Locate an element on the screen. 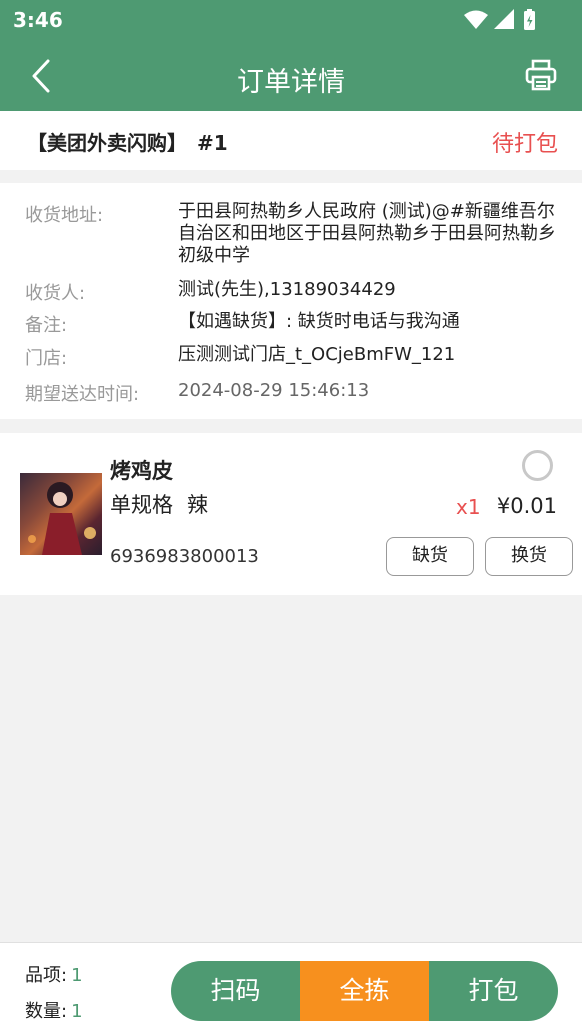  action-button-group: 扫码 全拣 打包 is located at coordinates (364, 991).